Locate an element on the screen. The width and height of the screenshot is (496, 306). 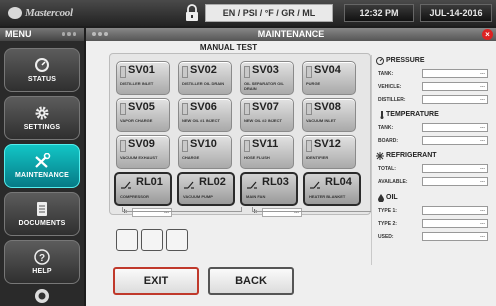
relay-id: RL01 is located at coordinates (149, 182).